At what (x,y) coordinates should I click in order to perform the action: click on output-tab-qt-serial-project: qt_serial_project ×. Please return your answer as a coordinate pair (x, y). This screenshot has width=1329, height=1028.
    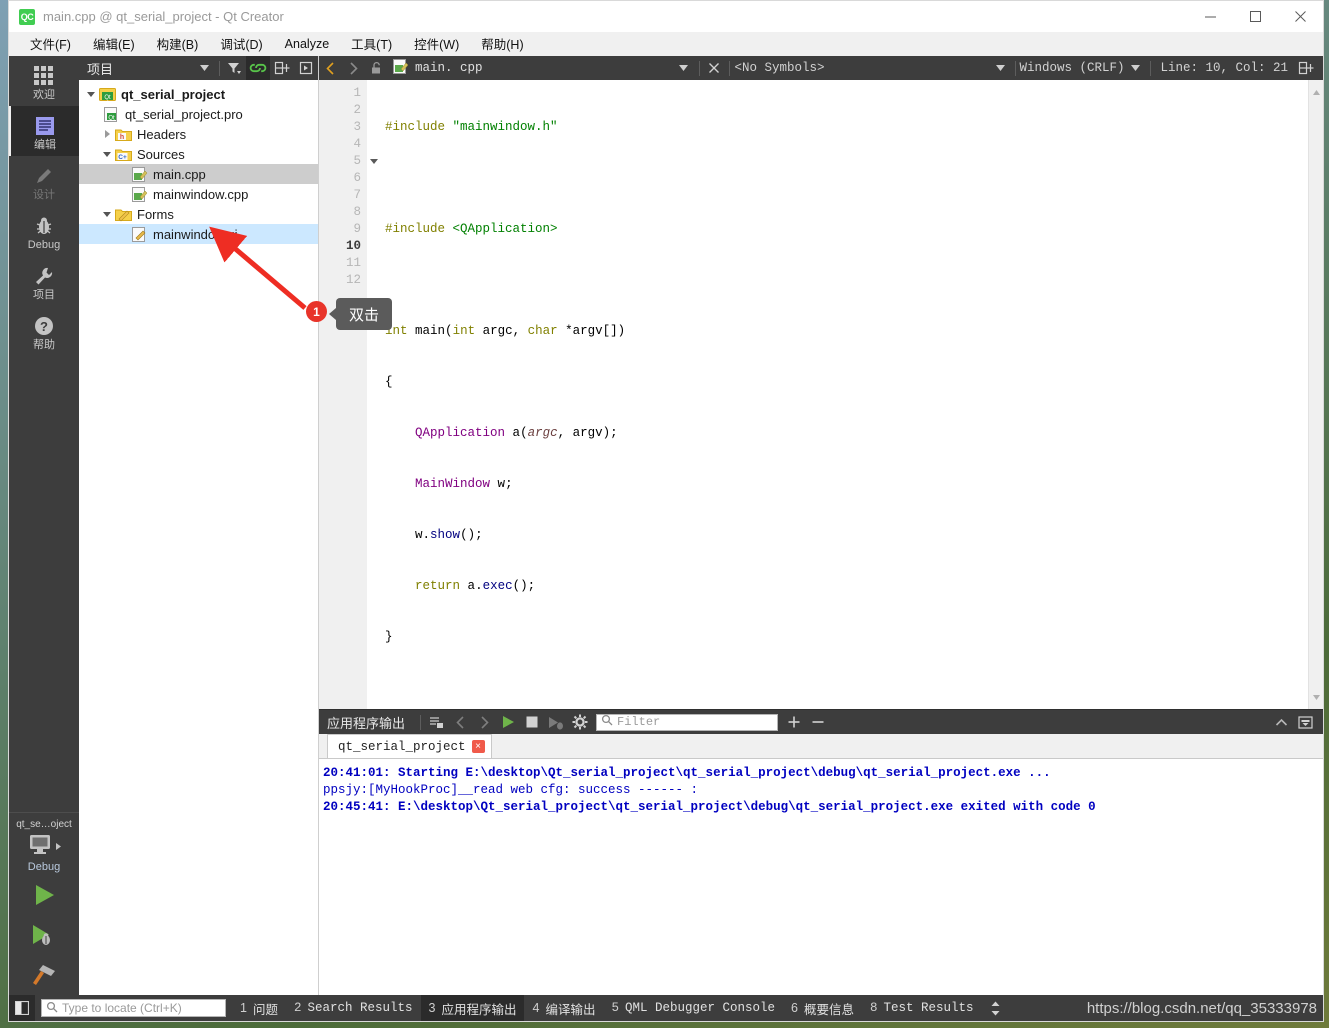
    Looking at the image, I should click on (409, 746).